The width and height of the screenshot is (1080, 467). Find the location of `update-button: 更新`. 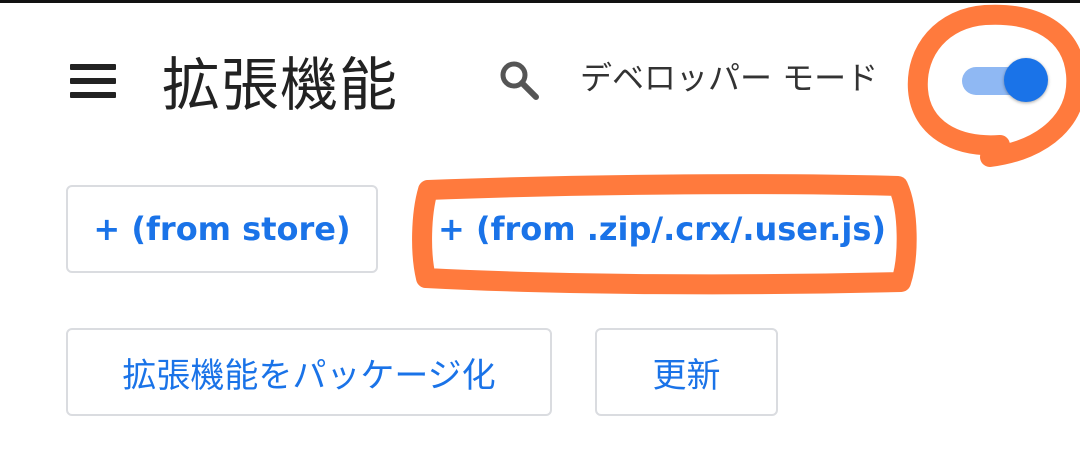

update-button: 更新 is located at coordinates (686, 372).